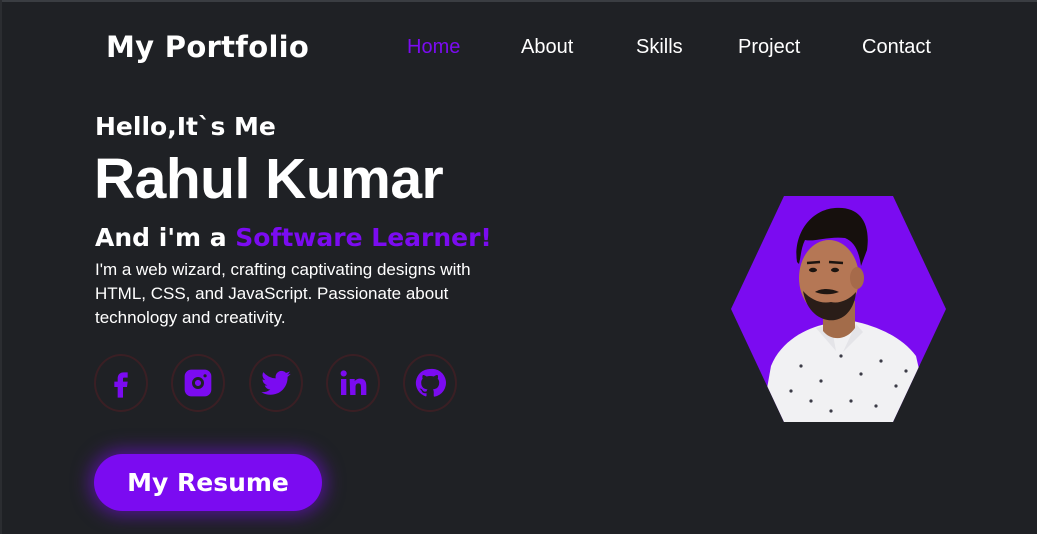 This screenshot has height=534, width=1037. I want to click on hero-role-highlight: Software Learner!, so click(363, 237).